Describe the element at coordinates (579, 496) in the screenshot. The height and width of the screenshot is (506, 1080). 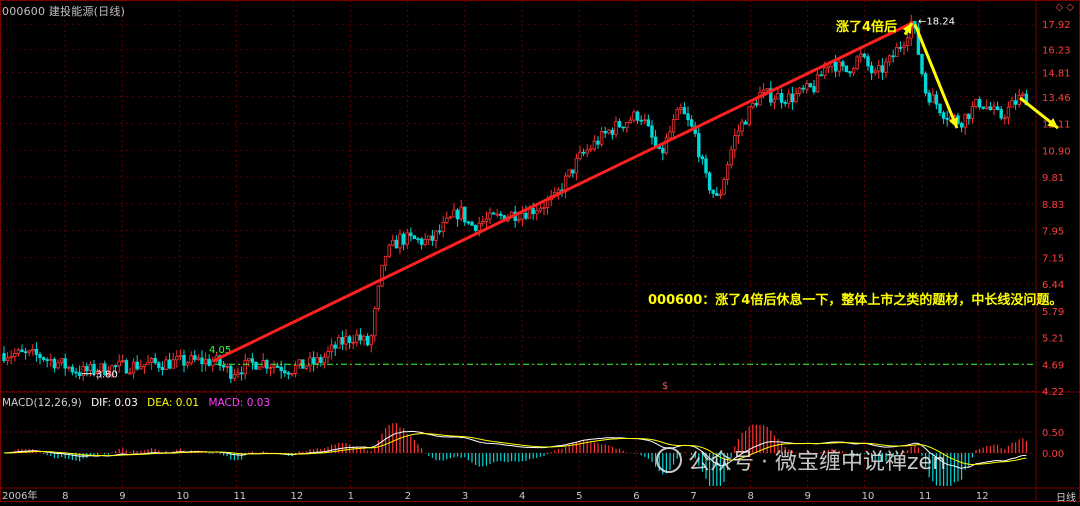
I see `x-tick-label: 5` at that location.